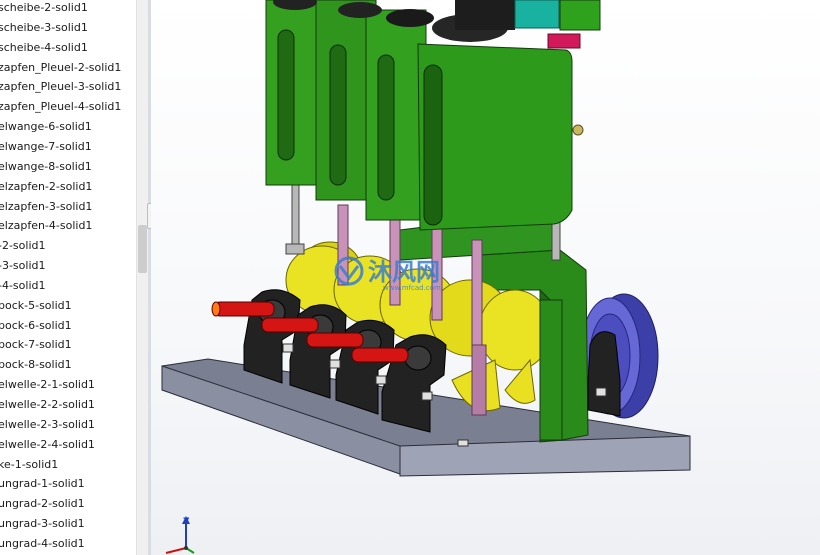 The image size is (820, 555). I want to click on tree-item: elwange-7-solid1, so click(46, 147).